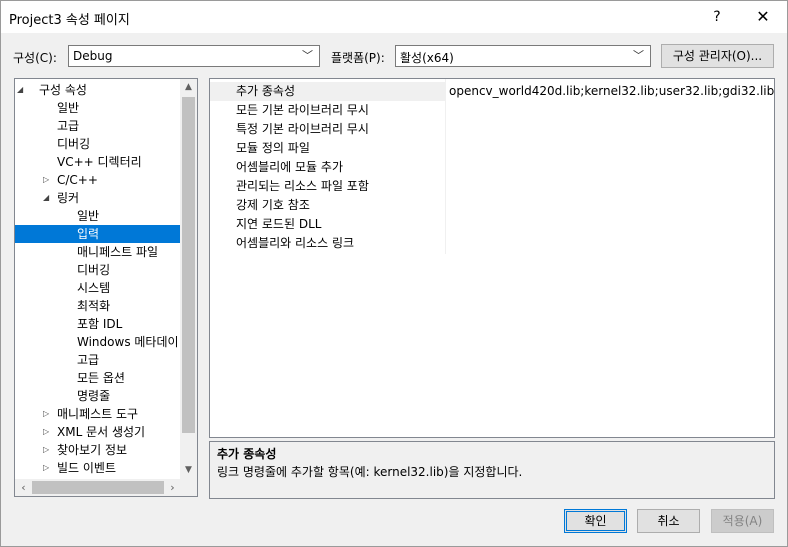 Image resolution: width=788 pixels, height=547 pixels. What do you see at coordinates (94, 288) in the screenshot?
I see `tree-item-label: 시스템` at bounding box center [94, 288].